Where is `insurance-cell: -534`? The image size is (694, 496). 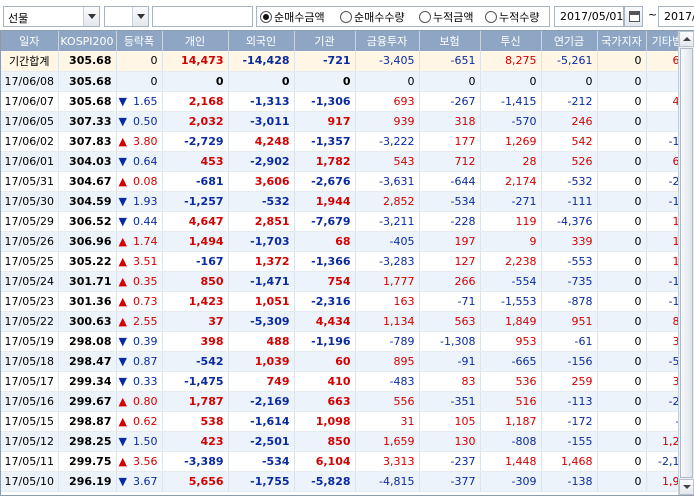
insurance-cell: -534 is located at coordinates (450, 201).